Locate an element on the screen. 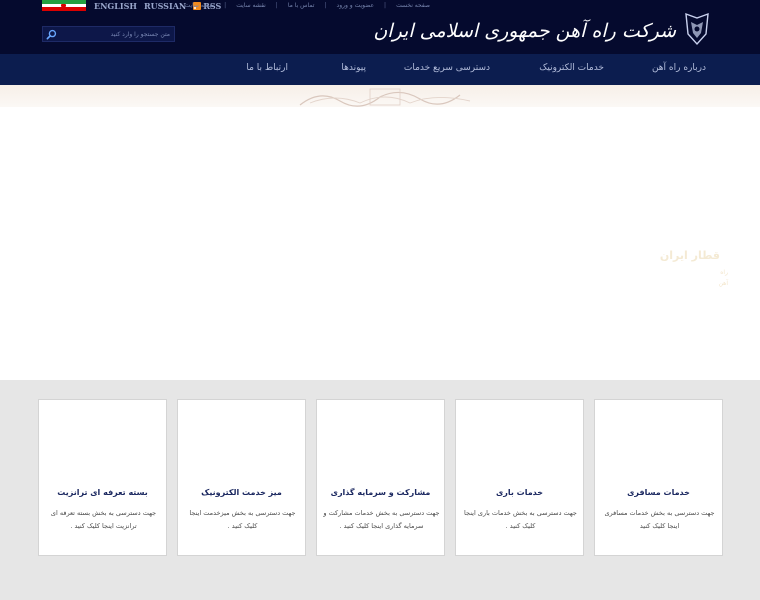 The image size is (760, 600). nav-links: پیوندها is located at coordinates (353, 68).